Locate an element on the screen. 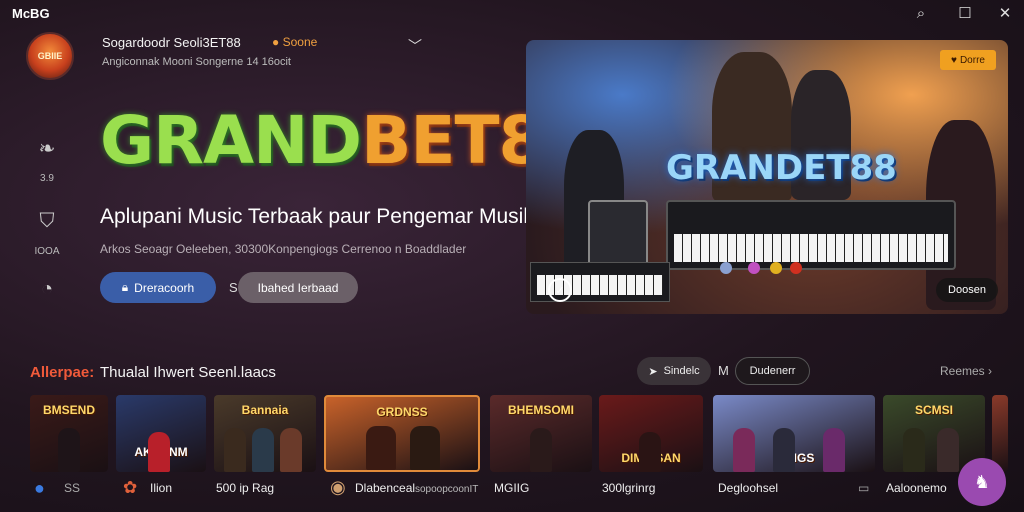 Image resolution: width=1024 pixels, height=512 pixels. section-prefix: Allerpae: is located at coordinates (62, 372).